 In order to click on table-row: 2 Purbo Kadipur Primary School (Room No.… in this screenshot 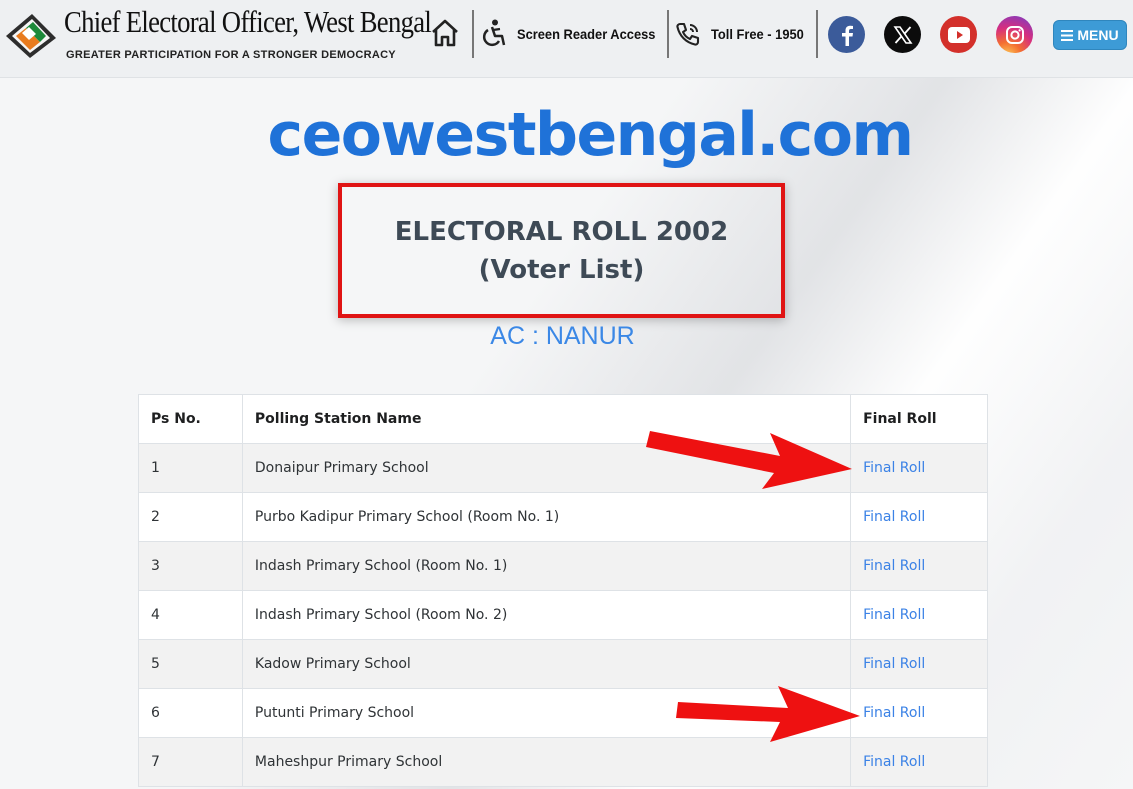, I will do `click(563, 517)`.